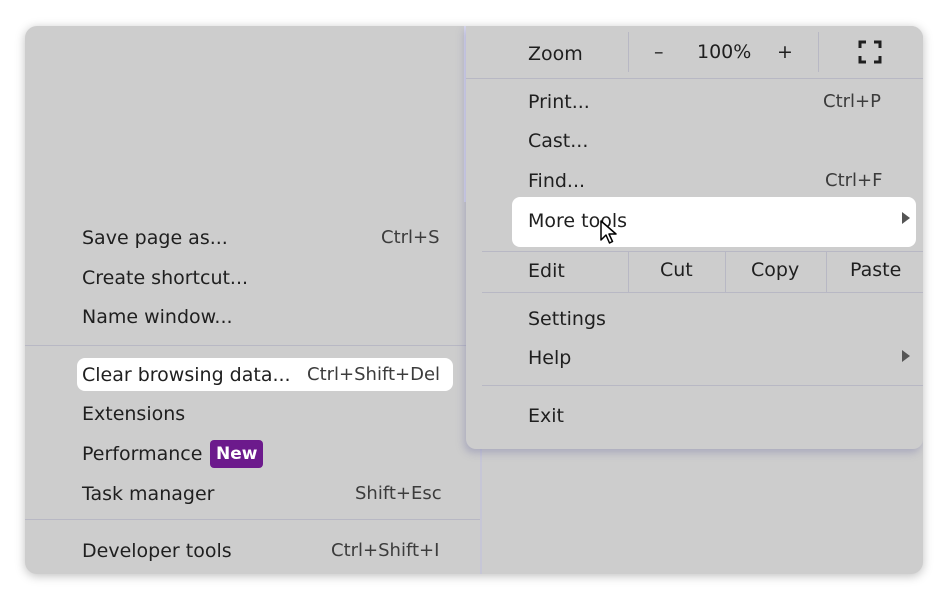 Image resolution: width=949 pixels, height=599 pixels. What do you see at coordinates (374, 374) in the screenshot?
I see `clear-browsing-shortcut: Ctrl+Shift+Del` at bounding box center [374, 374].